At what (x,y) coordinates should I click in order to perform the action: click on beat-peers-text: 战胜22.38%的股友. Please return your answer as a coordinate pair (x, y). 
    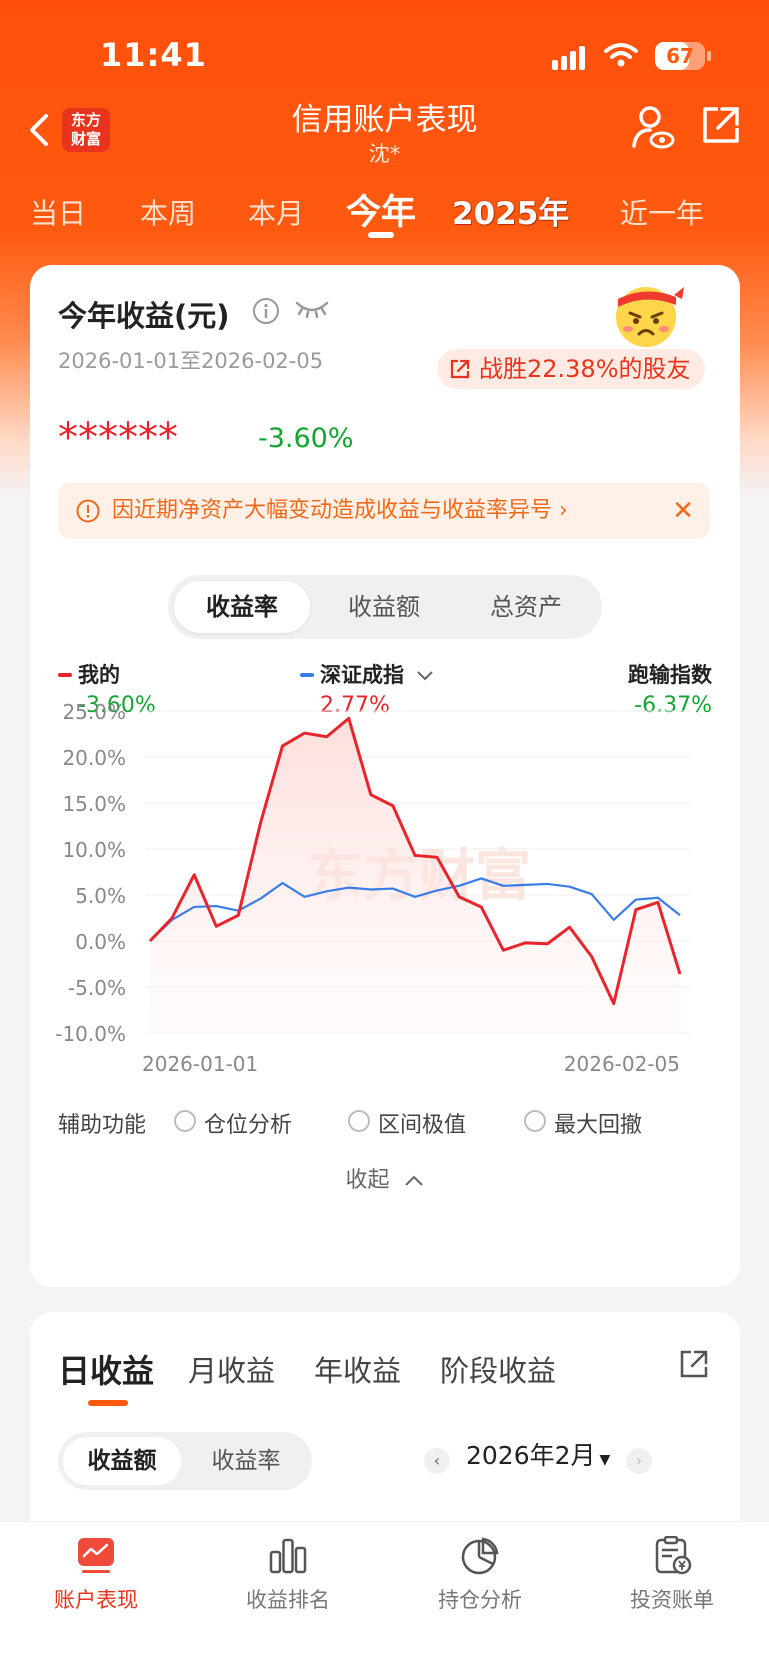
    Looking at the image, I should click on (585, 369).